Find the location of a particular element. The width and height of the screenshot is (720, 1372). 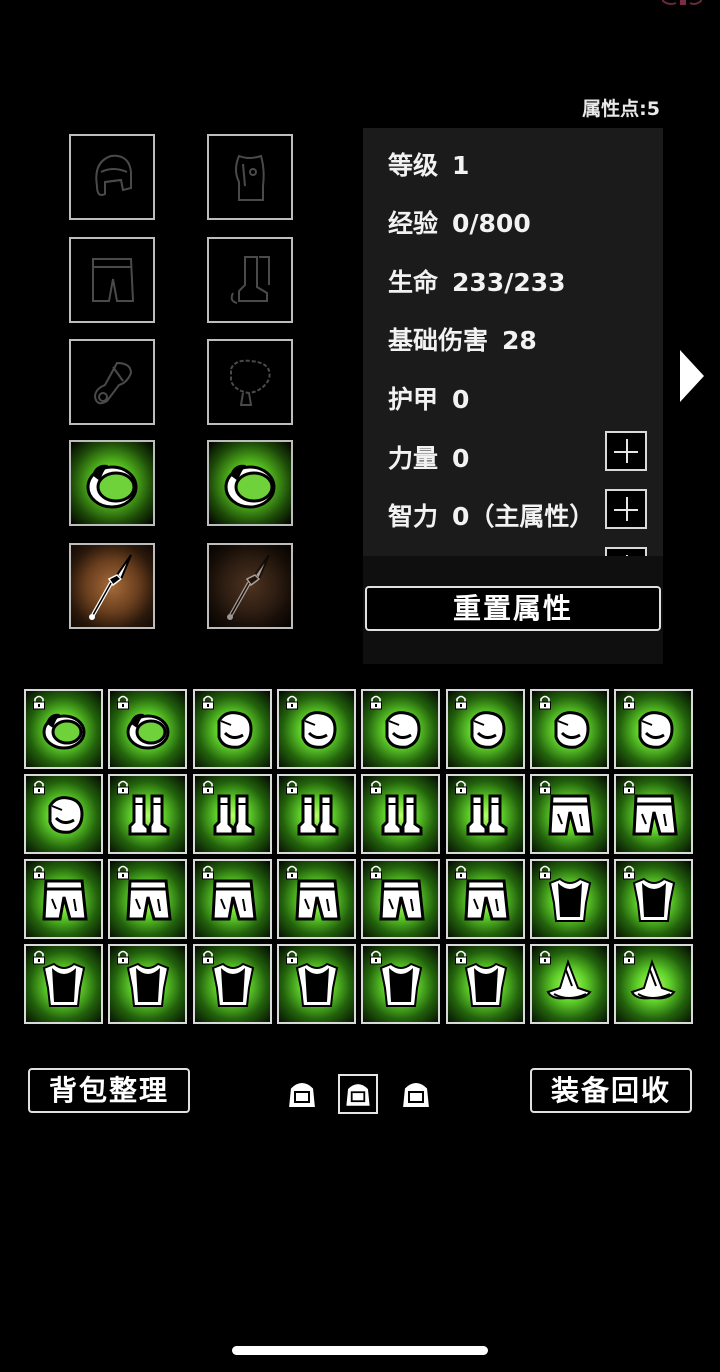

stat-armor-value: 0 is located at coordinates (461, 399).